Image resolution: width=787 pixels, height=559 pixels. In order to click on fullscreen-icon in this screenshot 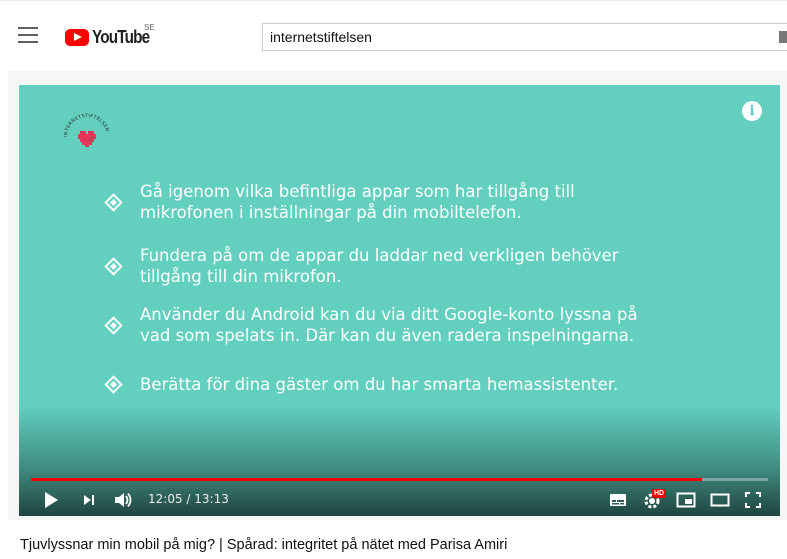, I will do `click(753, 500)`.